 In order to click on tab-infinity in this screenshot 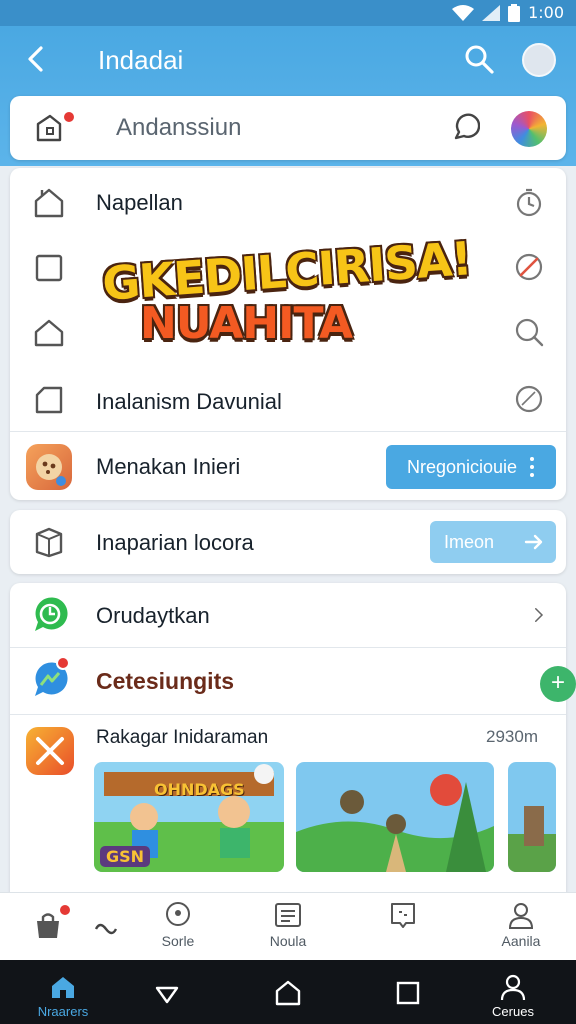, I will do `click(108, 929)`.